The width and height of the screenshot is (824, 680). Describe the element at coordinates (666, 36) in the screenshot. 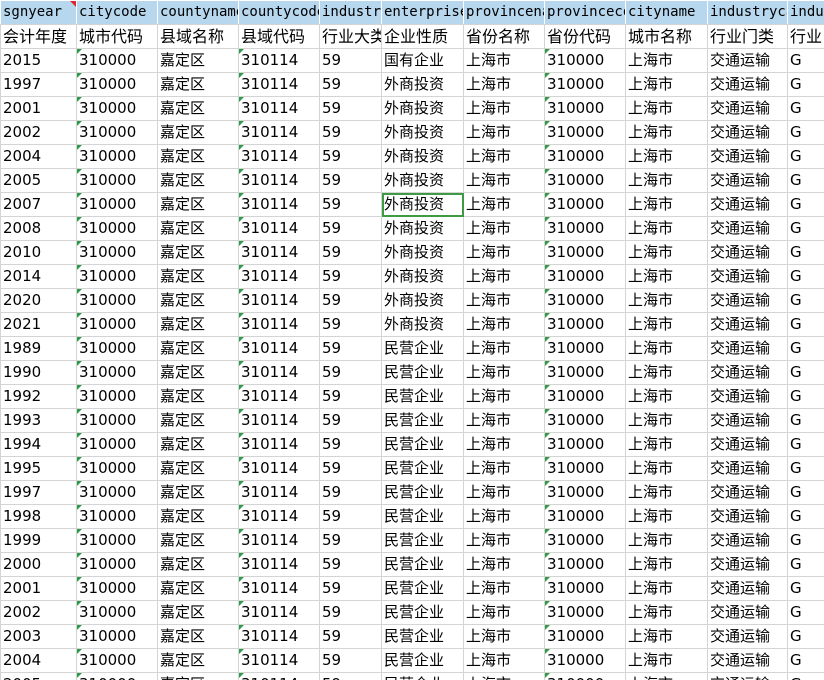

I see `cell: 城市名称` at that location.